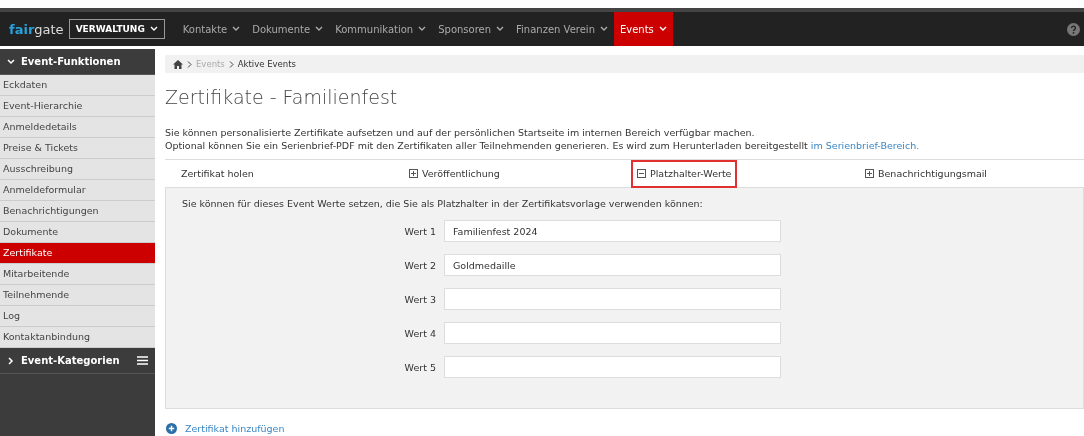  I want to click on section-toggle: Platzhalter-Werte, so click(684, 173).